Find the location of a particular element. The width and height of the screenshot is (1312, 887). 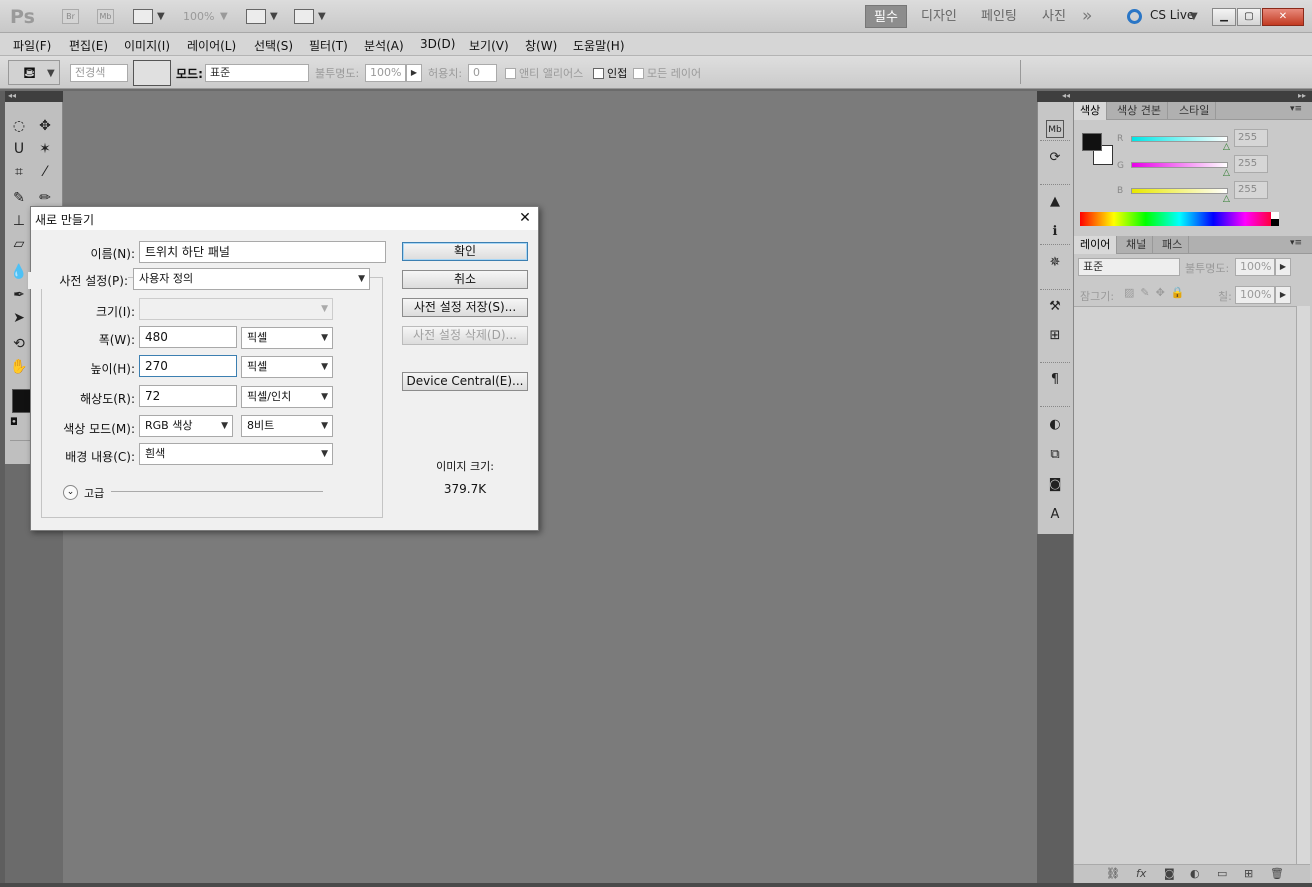

lasso-tool-icon: ᑌ is located at coordinates (19, 149).